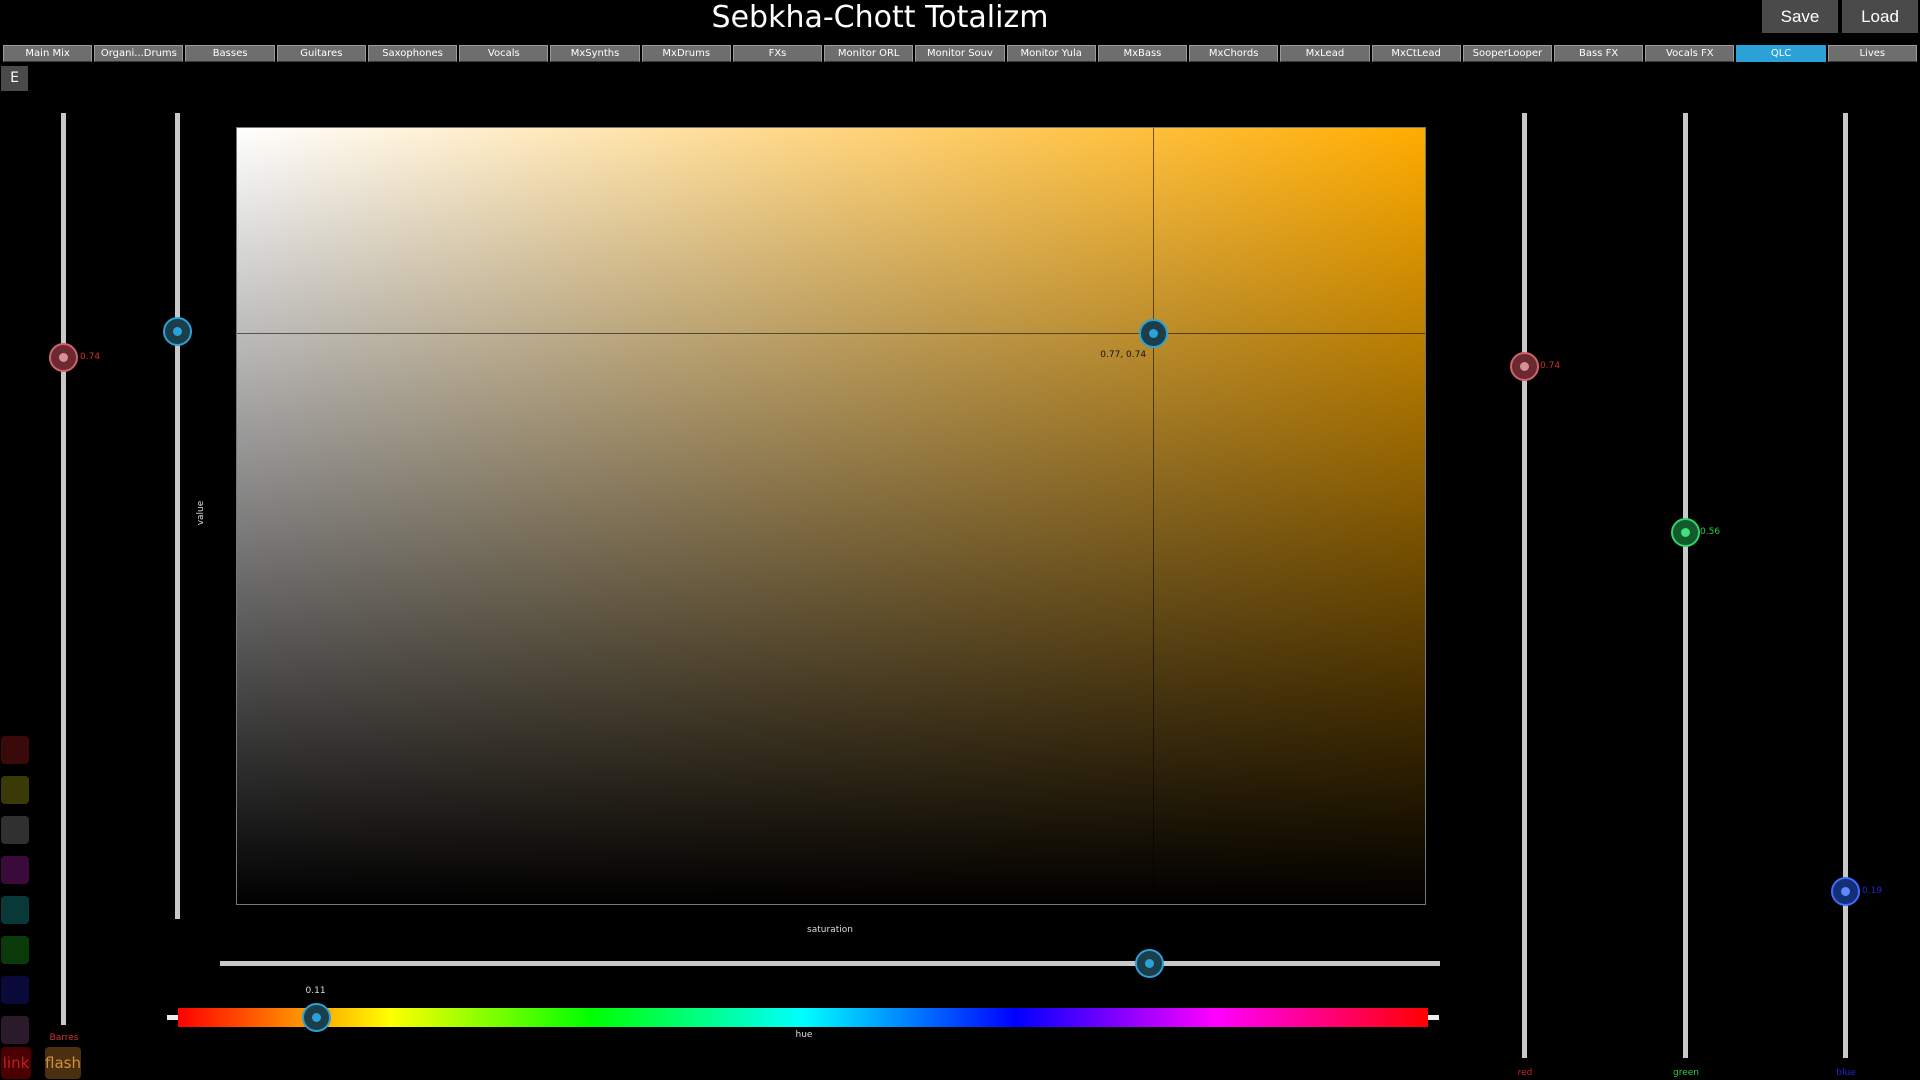 This screenshot has width=1920, height=1080. I want to click on swatch-purple, so click(15, 1030).